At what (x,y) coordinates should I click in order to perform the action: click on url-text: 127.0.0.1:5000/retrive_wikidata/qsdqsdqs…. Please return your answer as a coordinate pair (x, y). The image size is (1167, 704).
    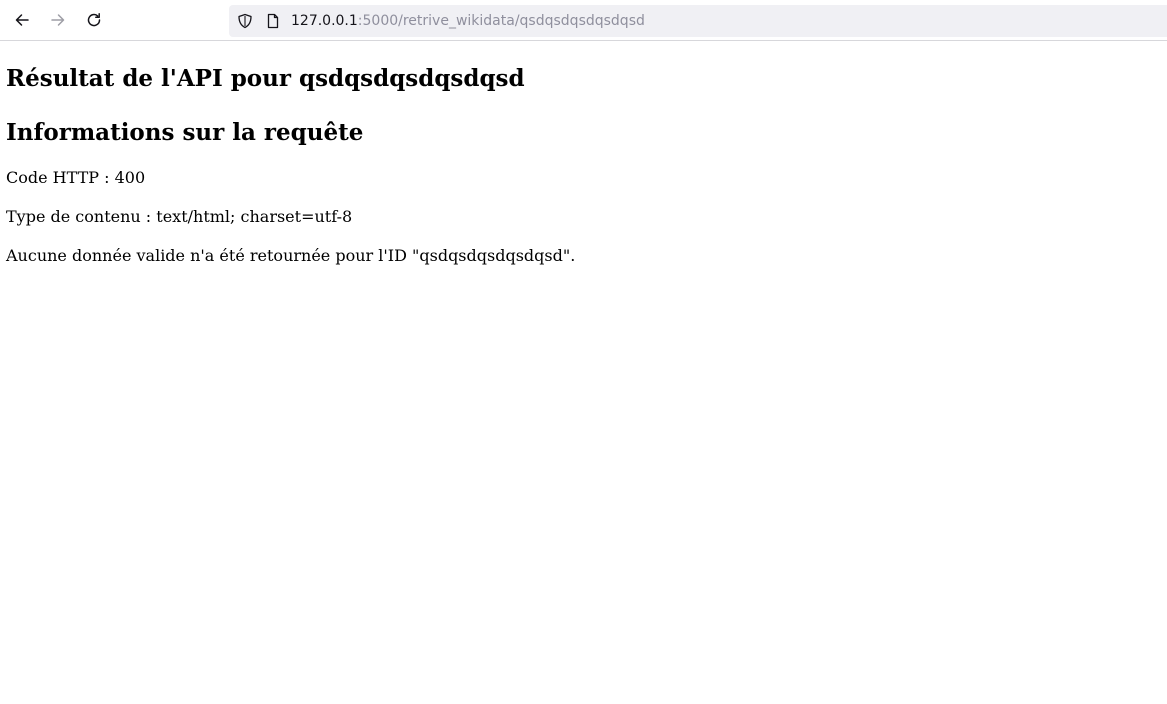
    Looking at the image, I should click on (468, 21).